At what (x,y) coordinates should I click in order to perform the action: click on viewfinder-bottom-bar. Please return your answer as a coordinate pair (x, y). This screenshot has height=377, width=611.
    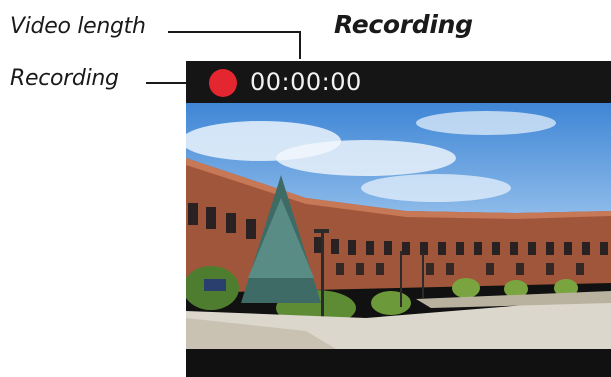
    Looking at the image, I should click on (398, 363).